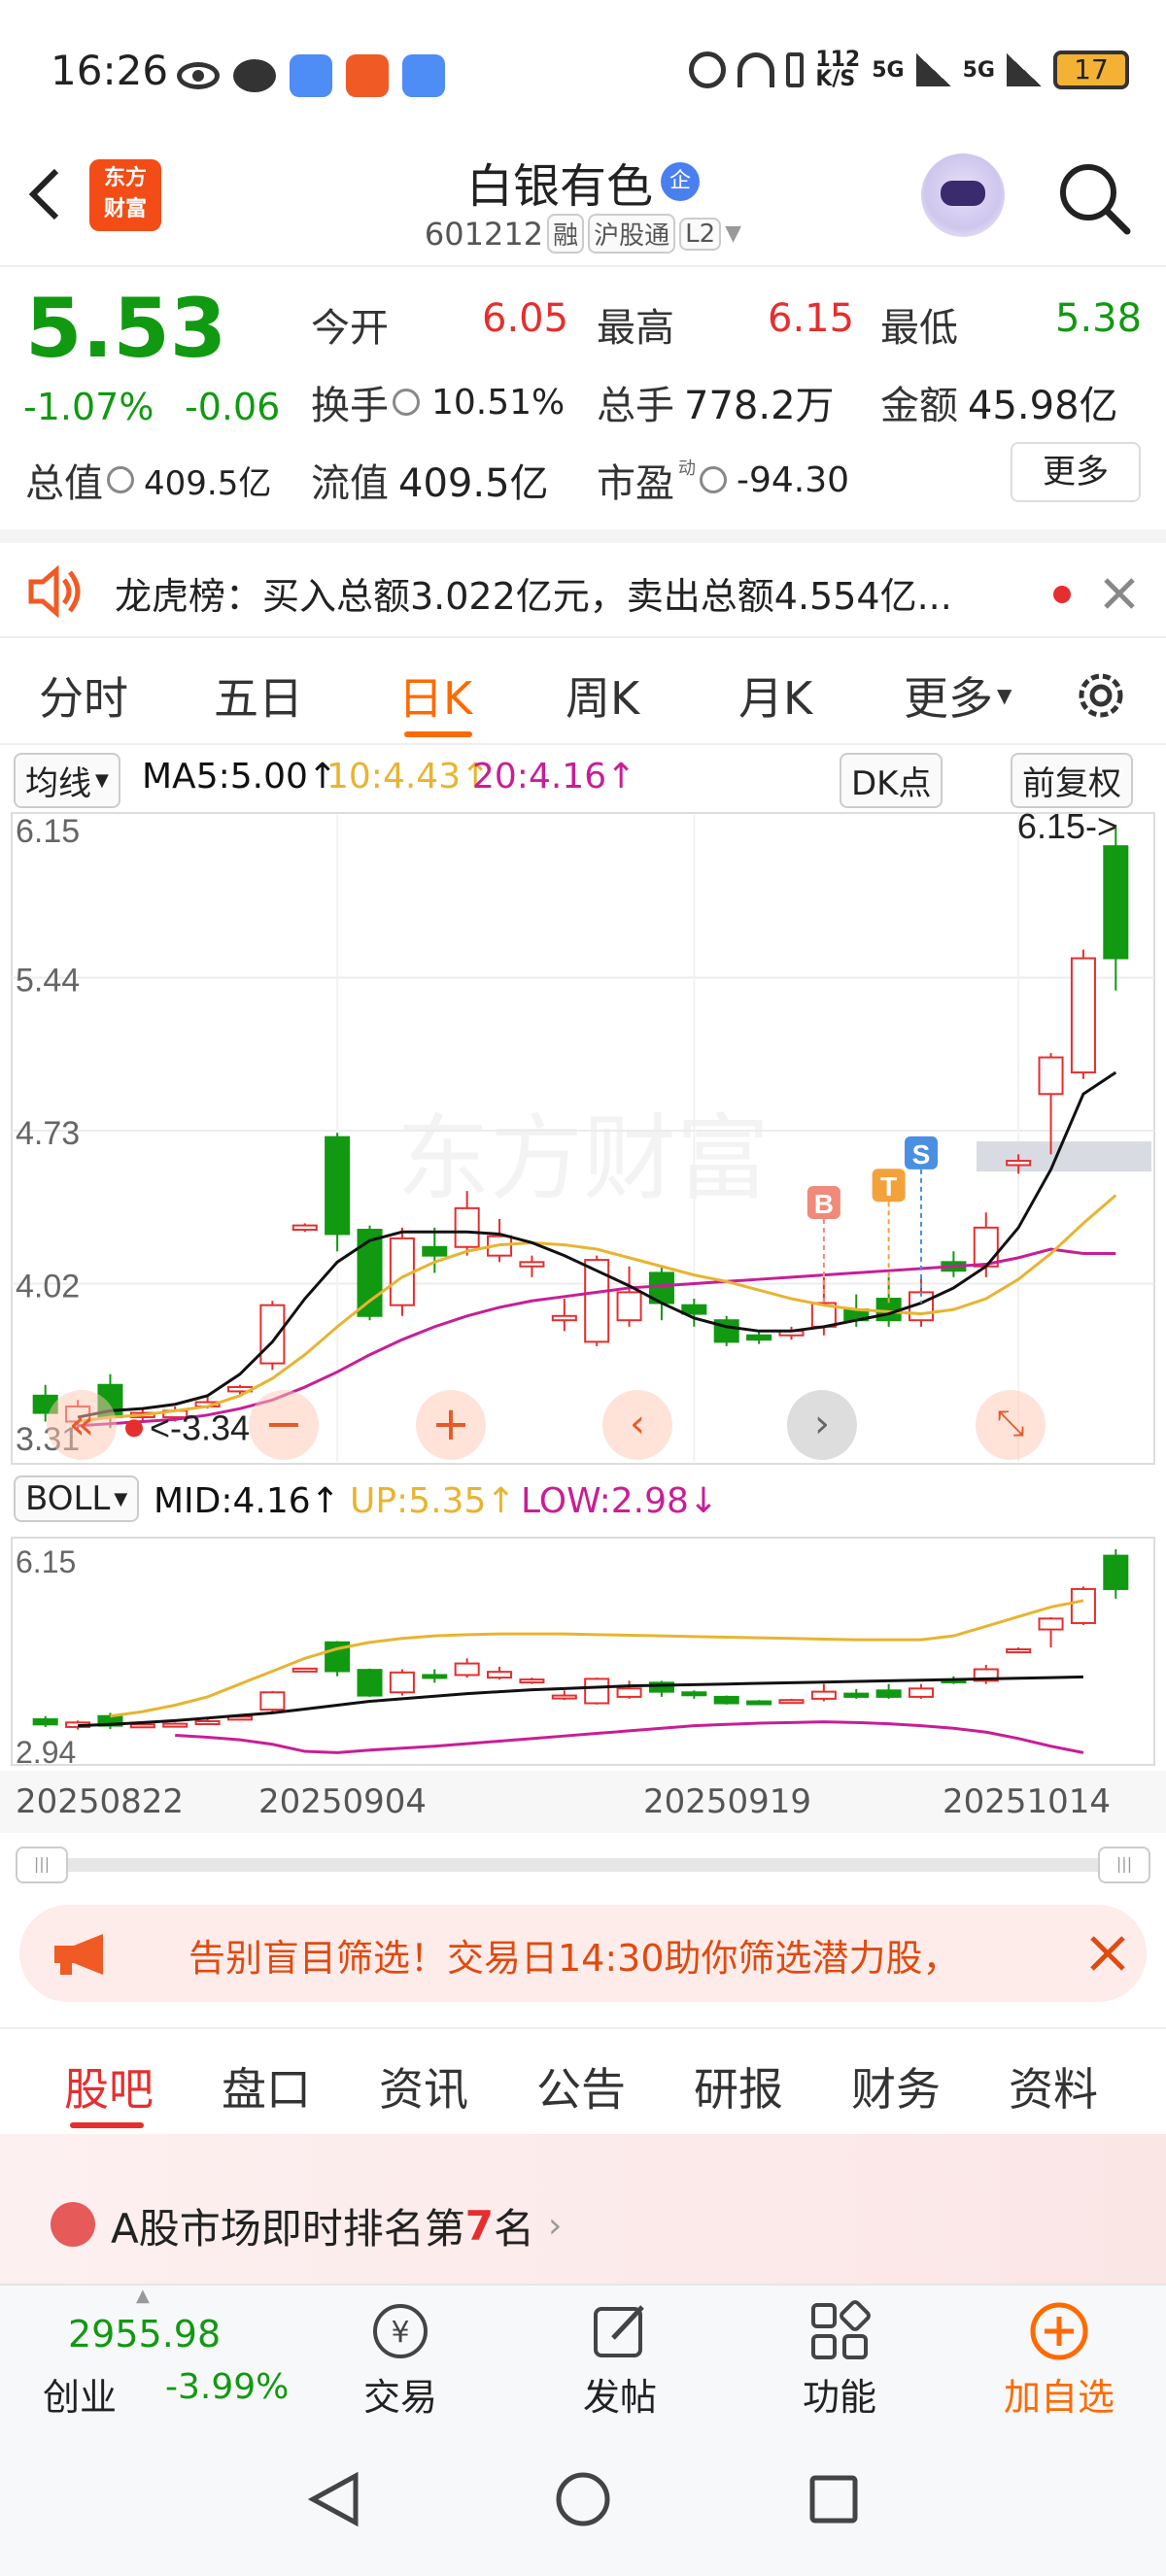 This screenshot has width=1166, height=2576. Describe the element at coordinates (839, 2360) in the screenshot. I see `functions-button: 功能` at that location.